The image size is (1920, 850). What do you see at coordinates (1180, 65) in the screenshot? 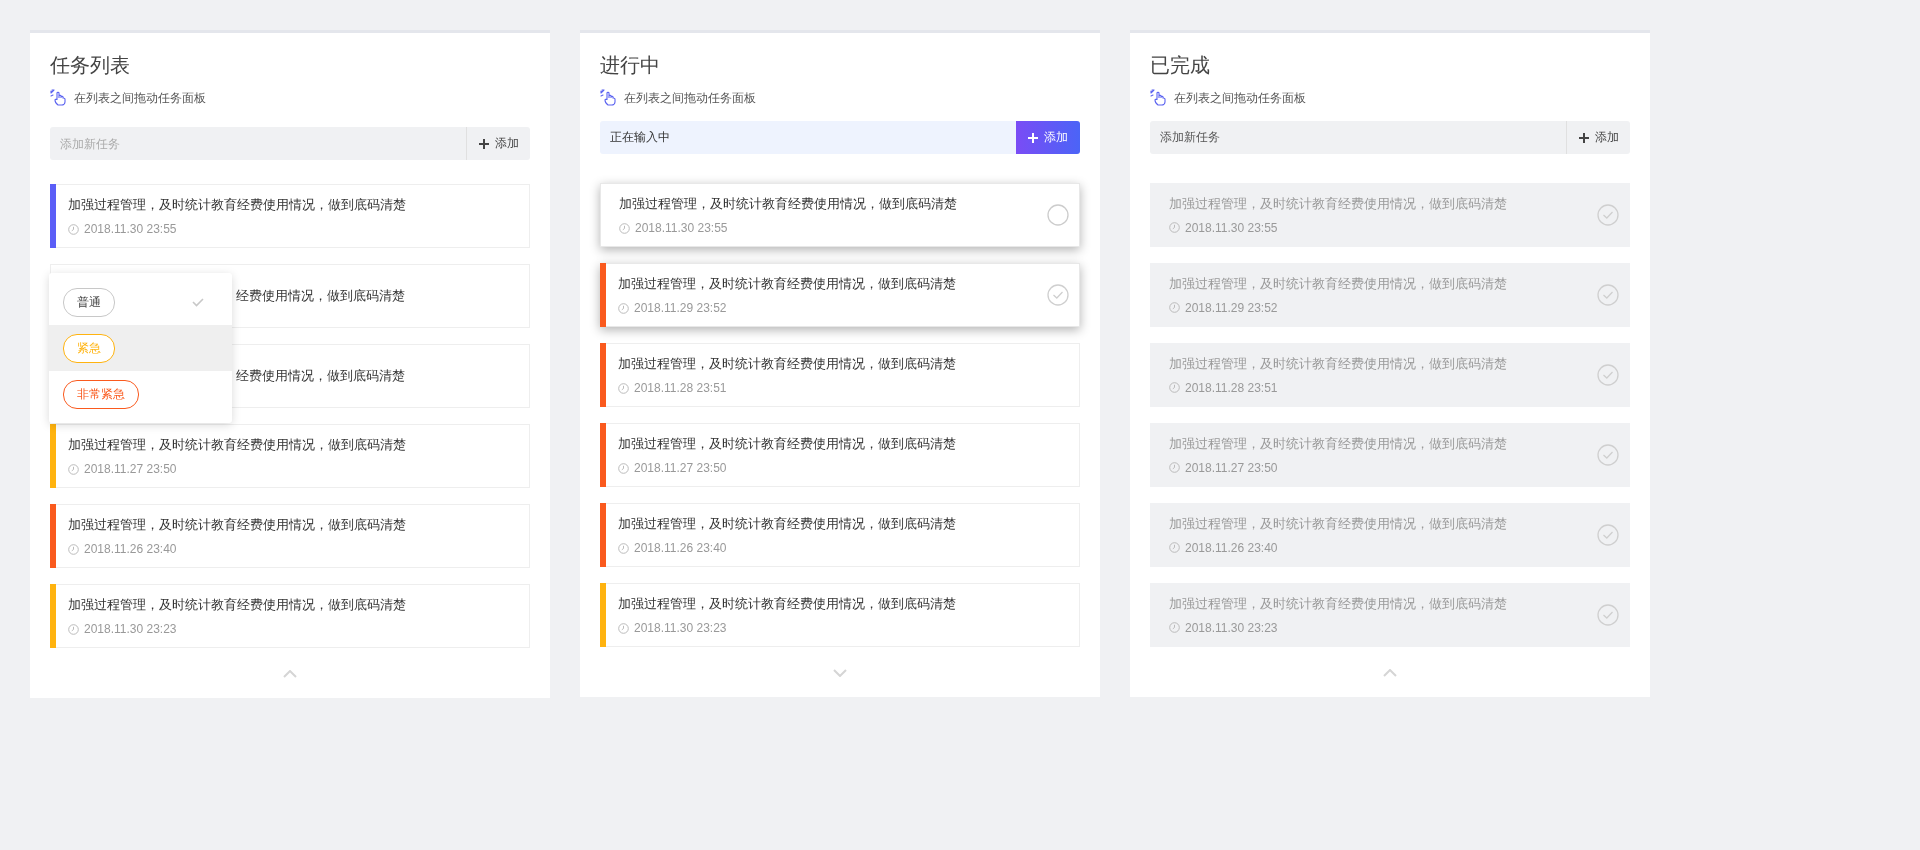
I see `column-title: 已完成` at bounding box center [1180, 65].